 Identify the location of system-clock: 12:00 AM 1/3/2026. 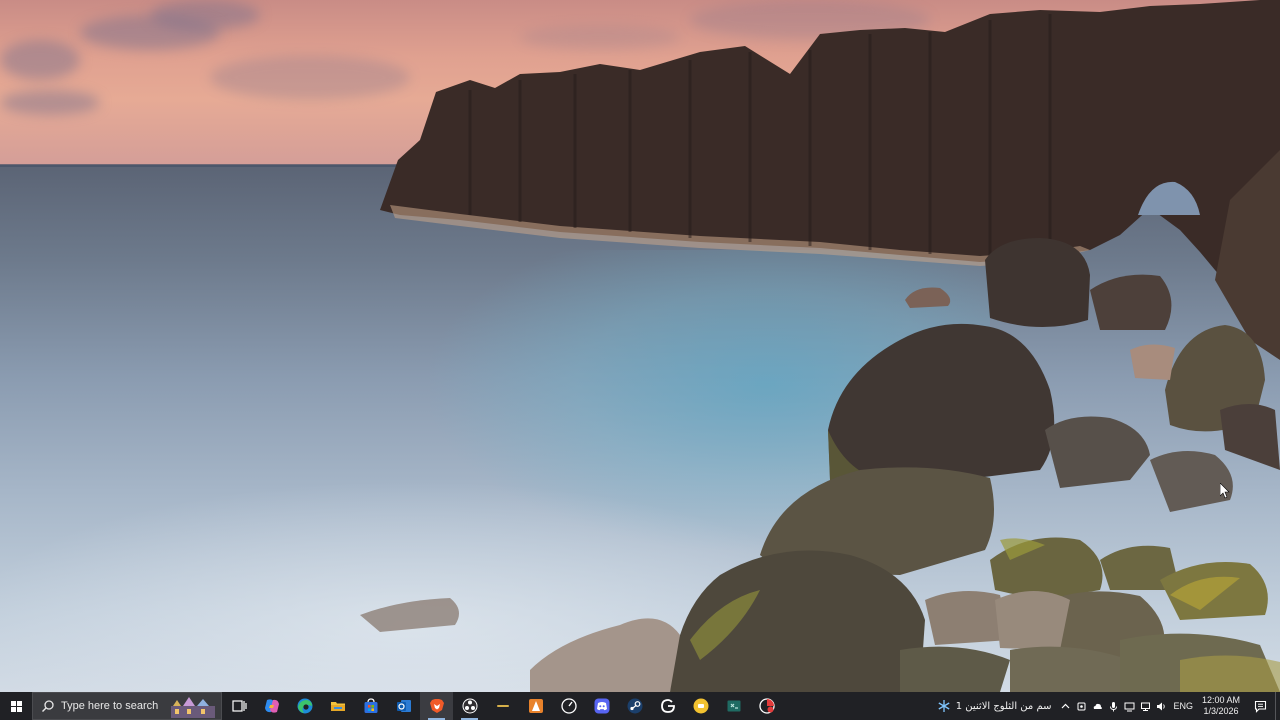
(1221, 706).